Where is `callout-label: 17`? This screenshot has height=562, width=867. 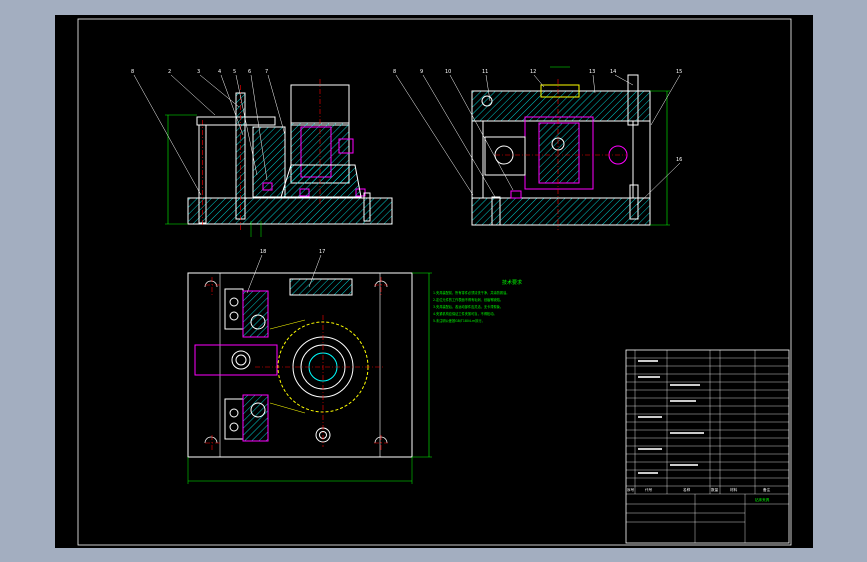 callout-label: 17 is located at coordinates (322, 252).